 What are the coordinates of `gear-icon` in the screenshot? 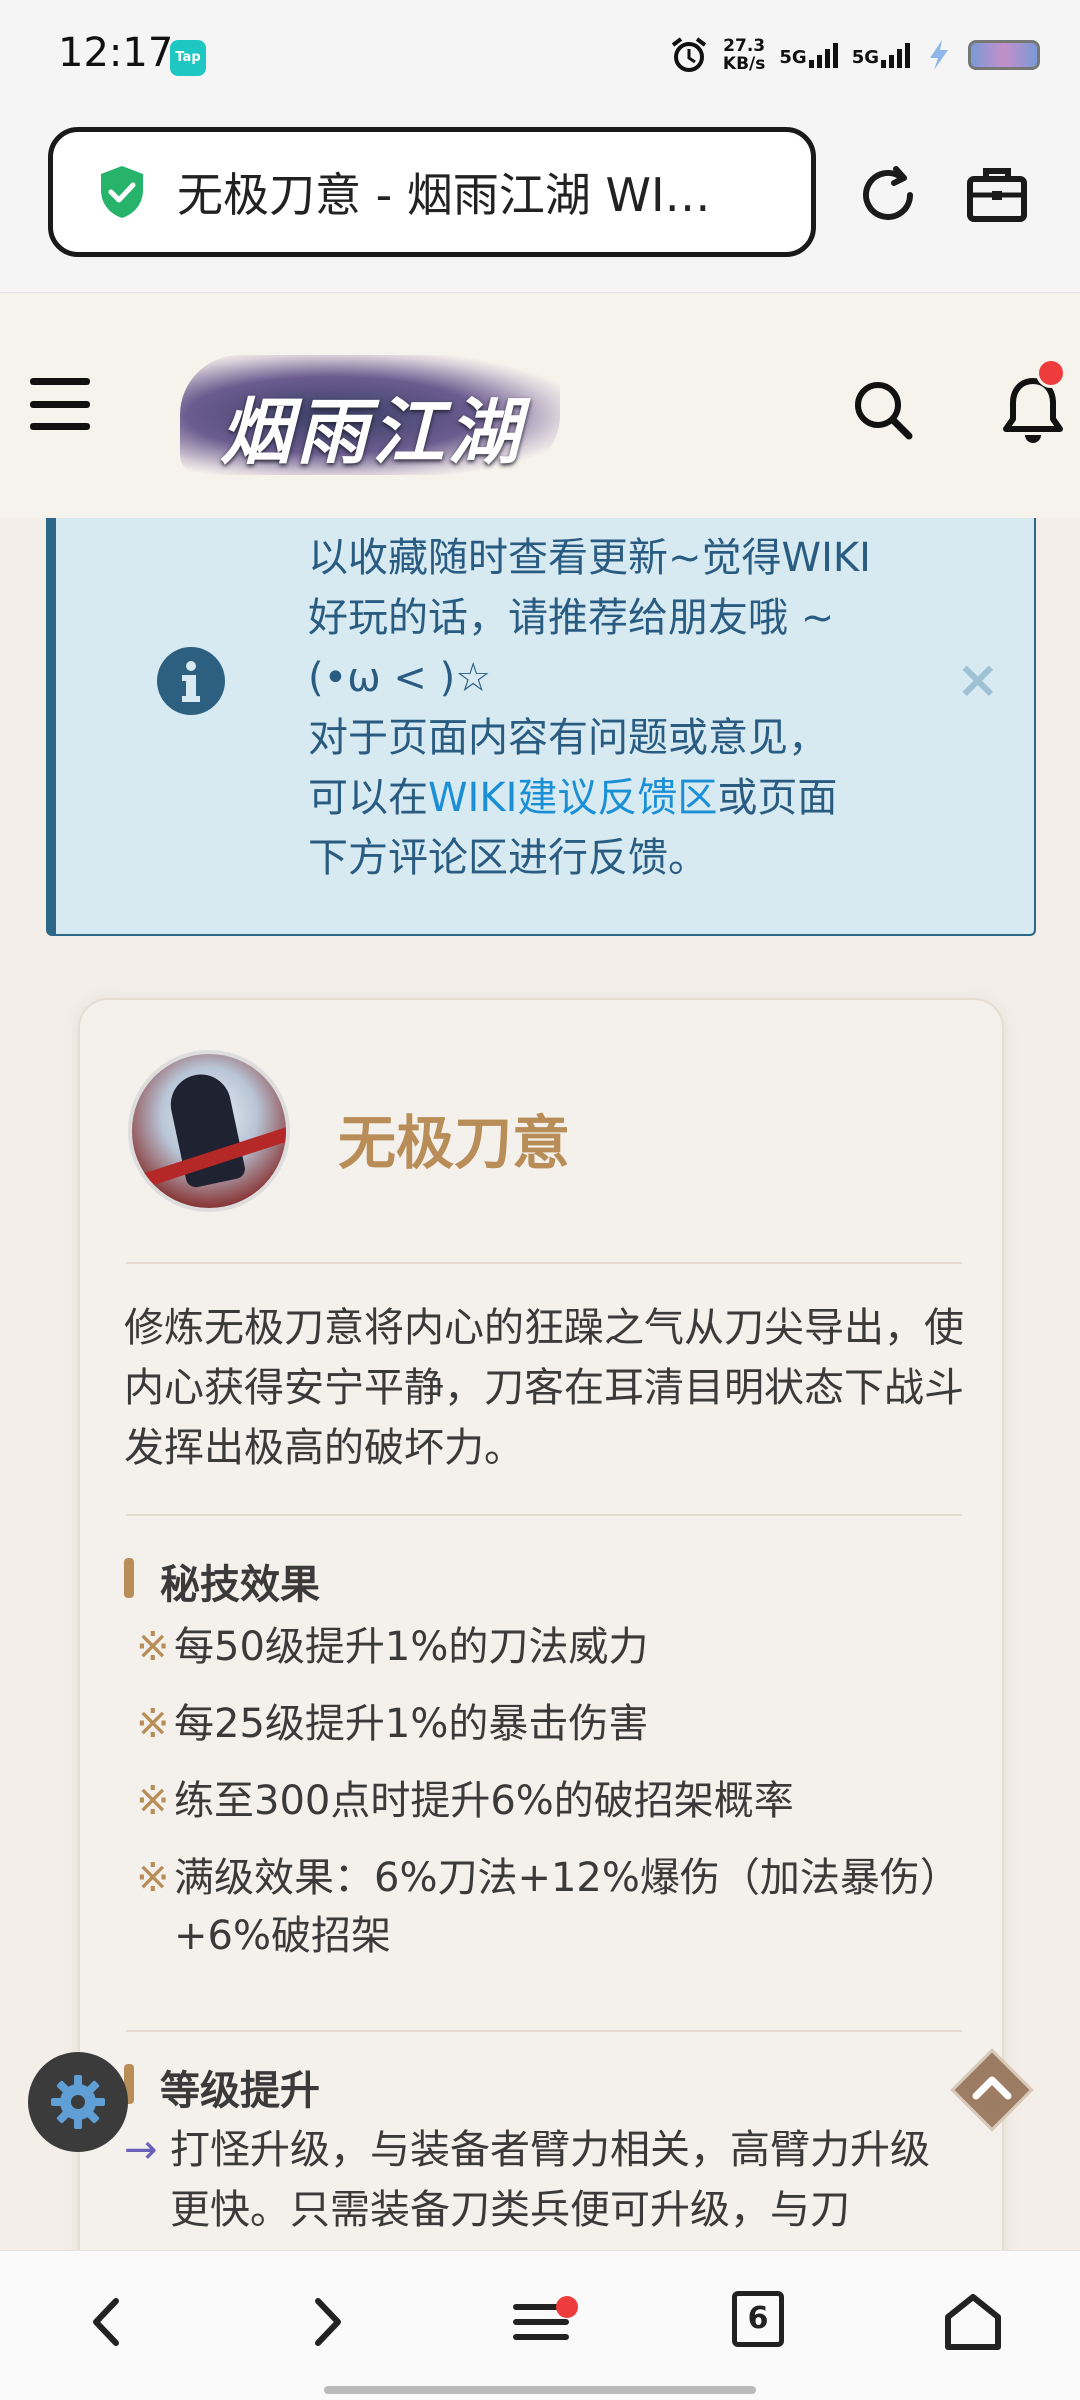 It's located at (78, 2102).